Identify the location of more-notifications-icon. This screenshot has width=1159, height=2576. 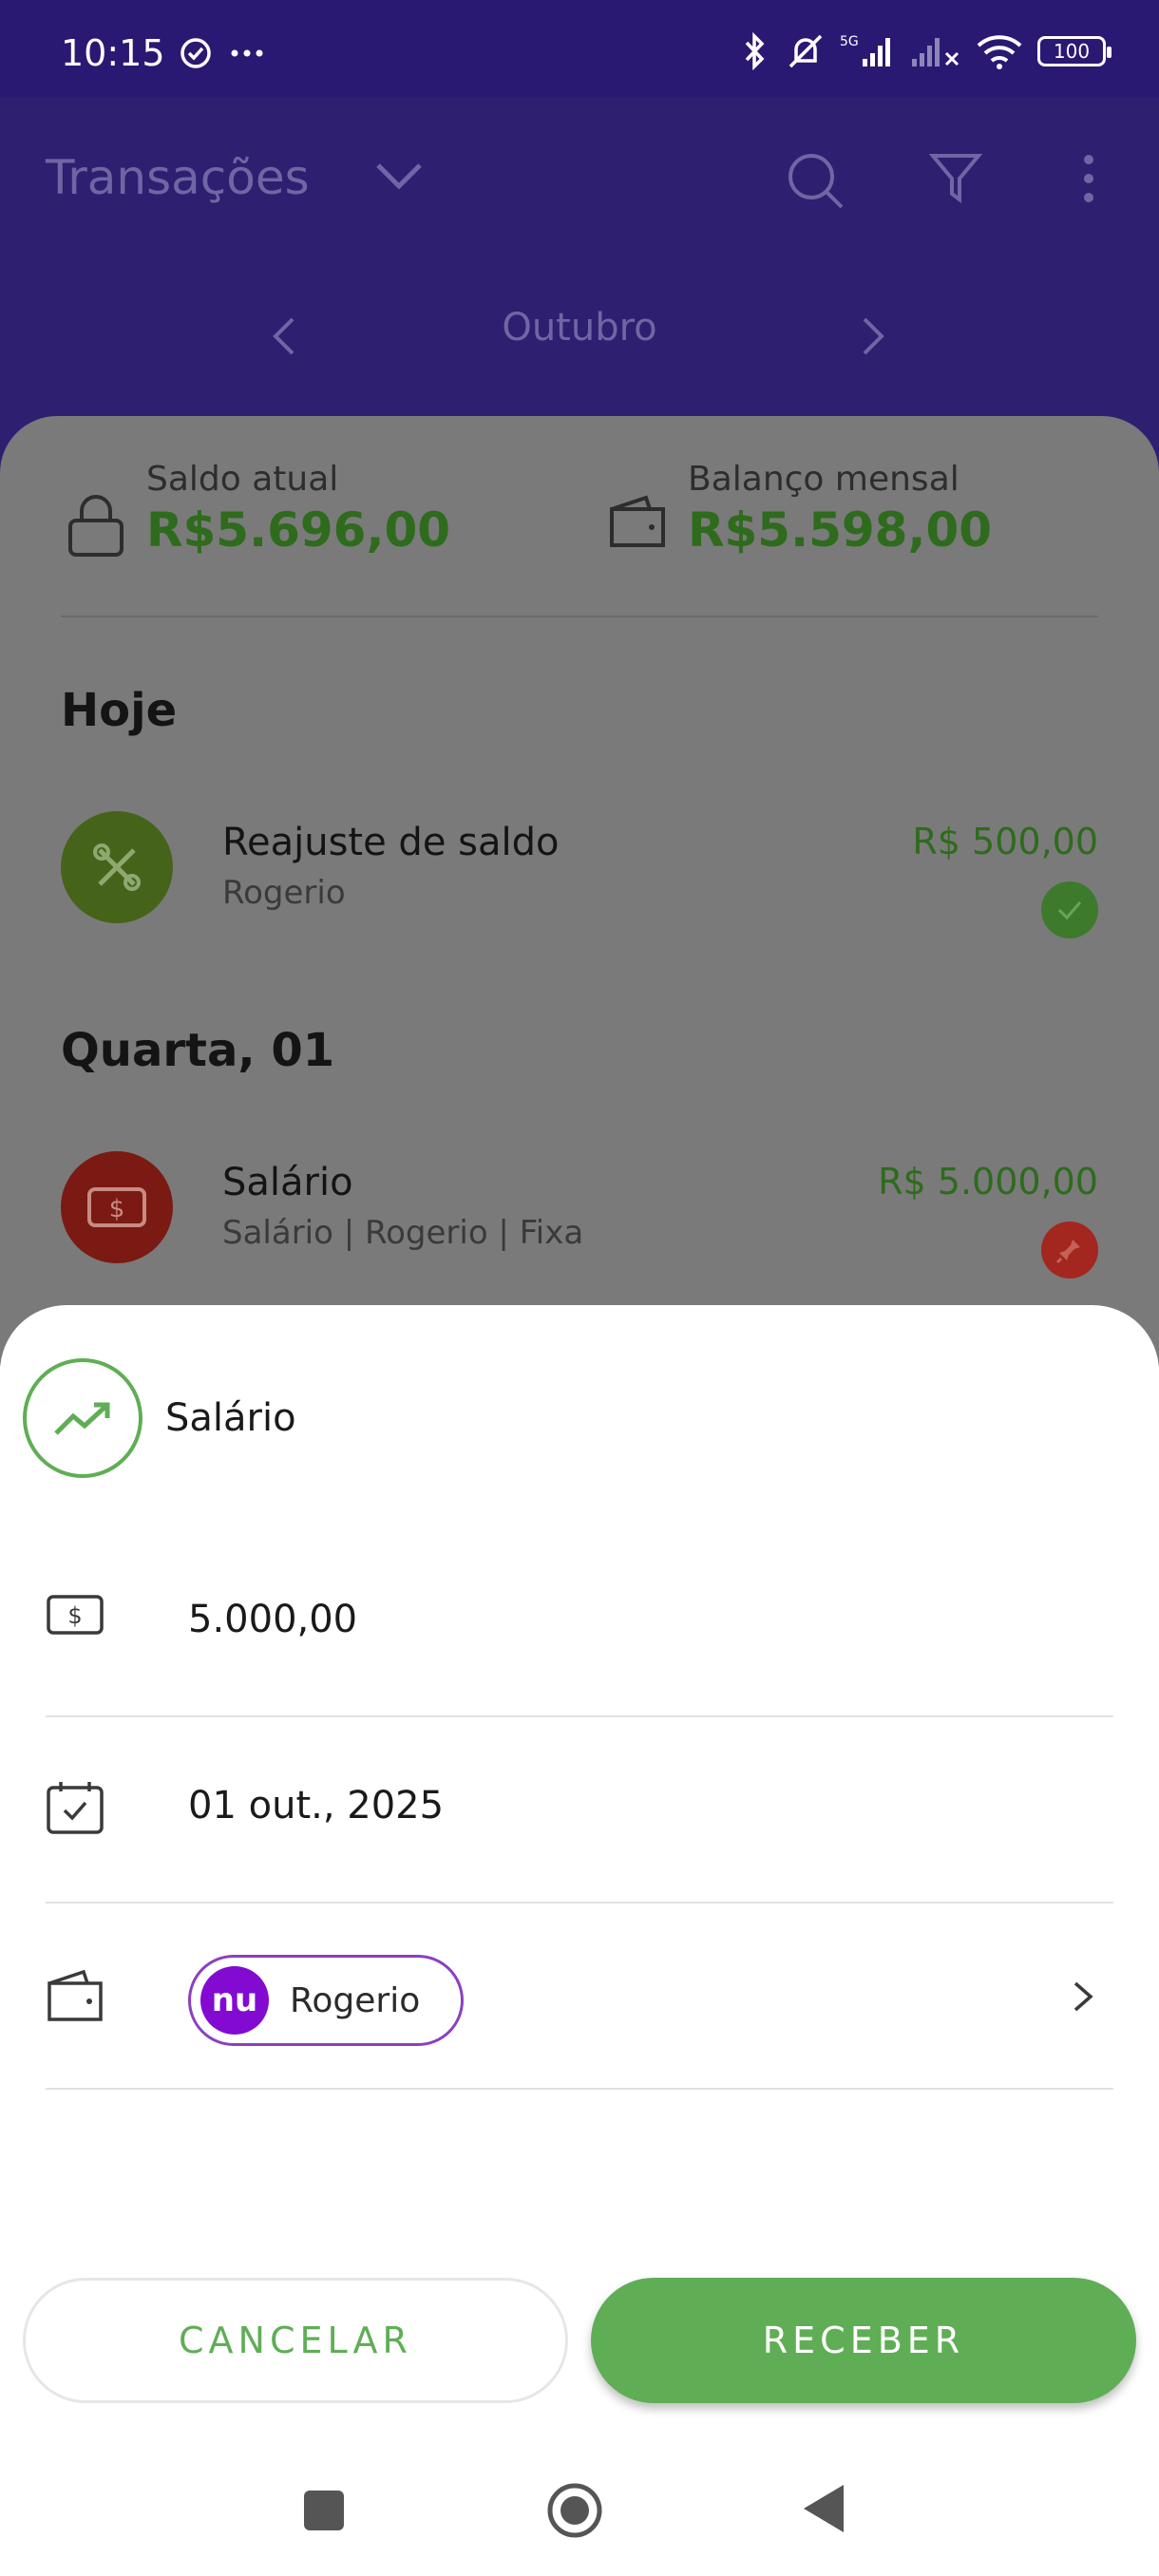
(247, 53).